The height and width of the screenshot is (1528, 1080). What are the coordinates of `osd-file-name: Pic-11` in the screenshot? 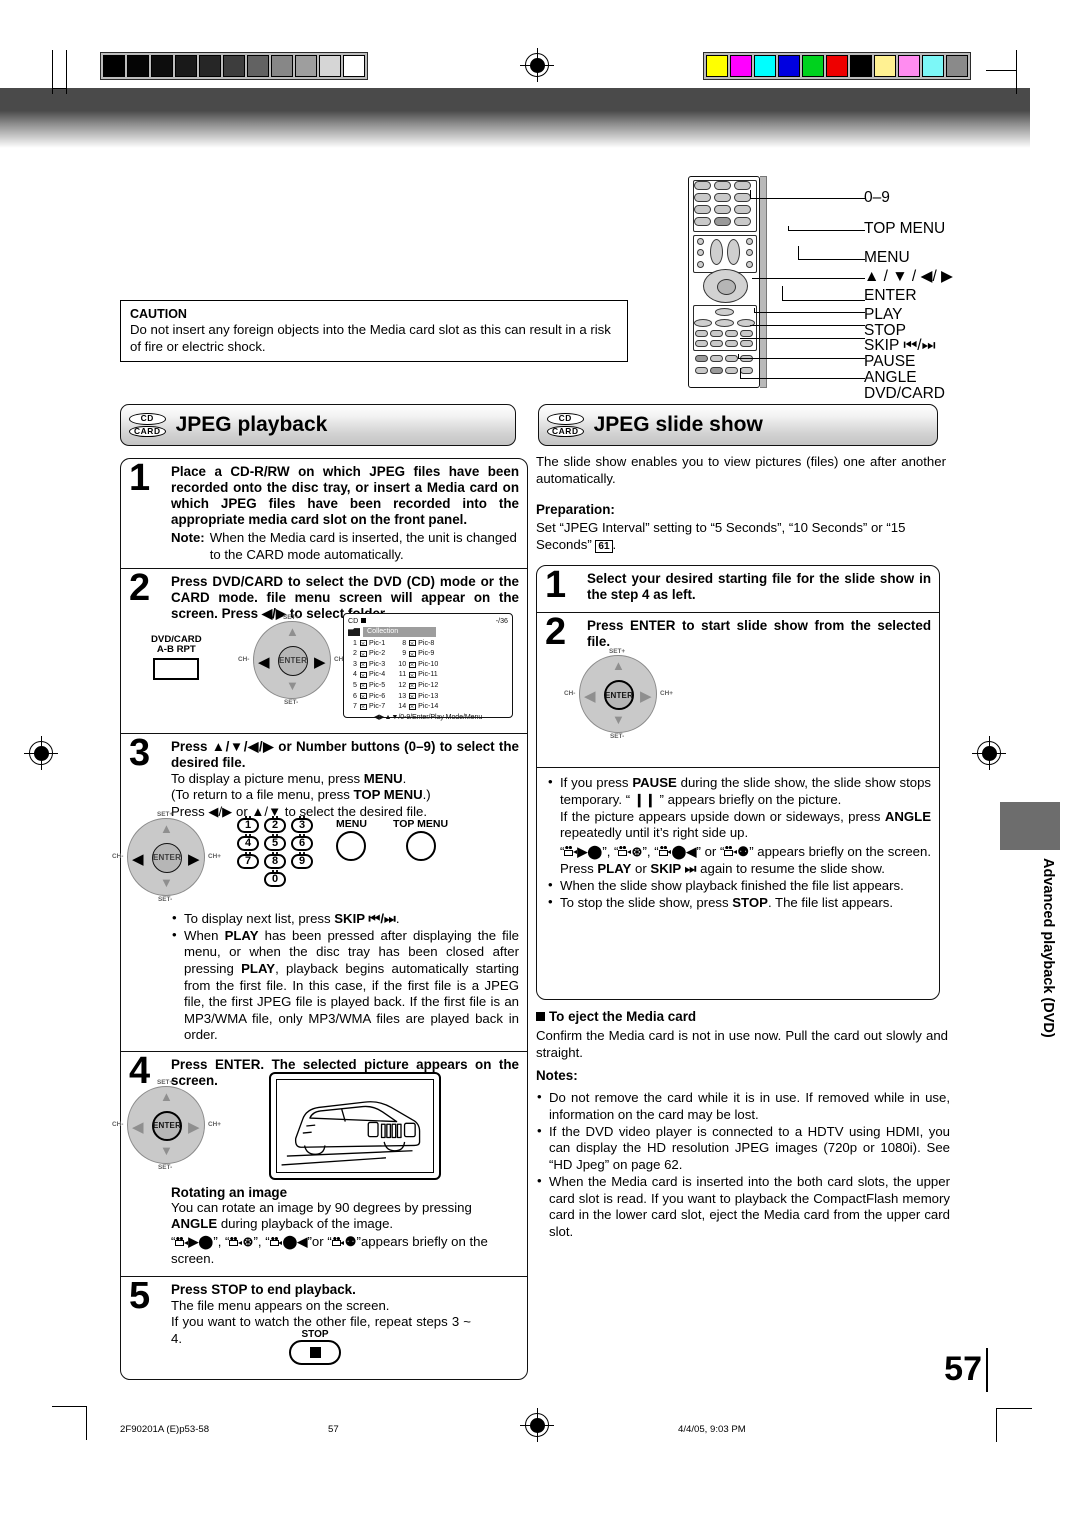 It's located at (428, 674).